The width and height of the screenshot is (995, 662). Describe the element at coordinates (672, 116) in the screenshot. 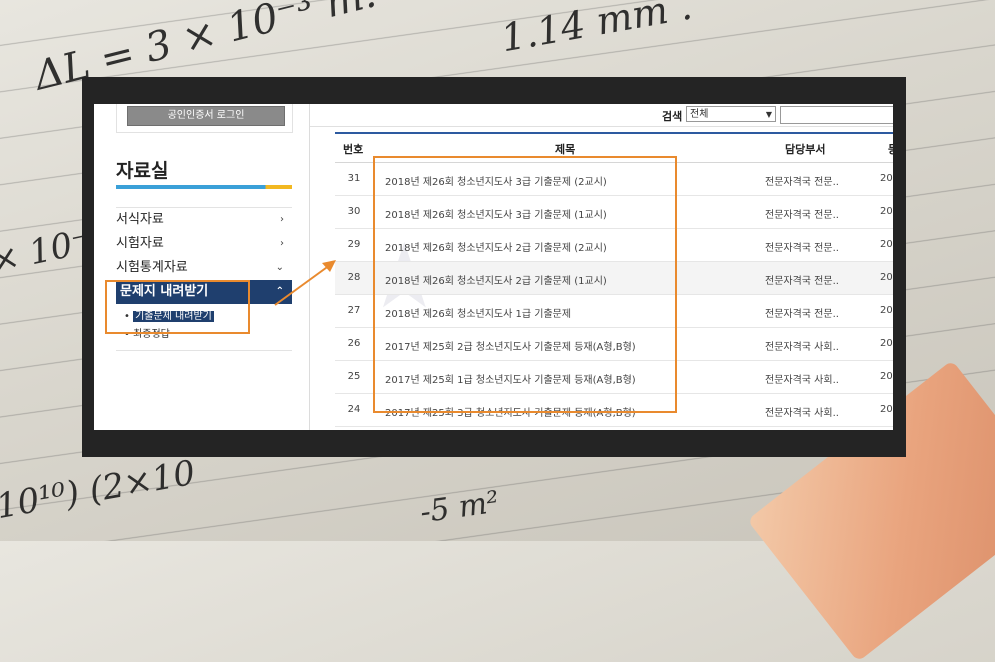

I see `search-label: 검색` at that location.